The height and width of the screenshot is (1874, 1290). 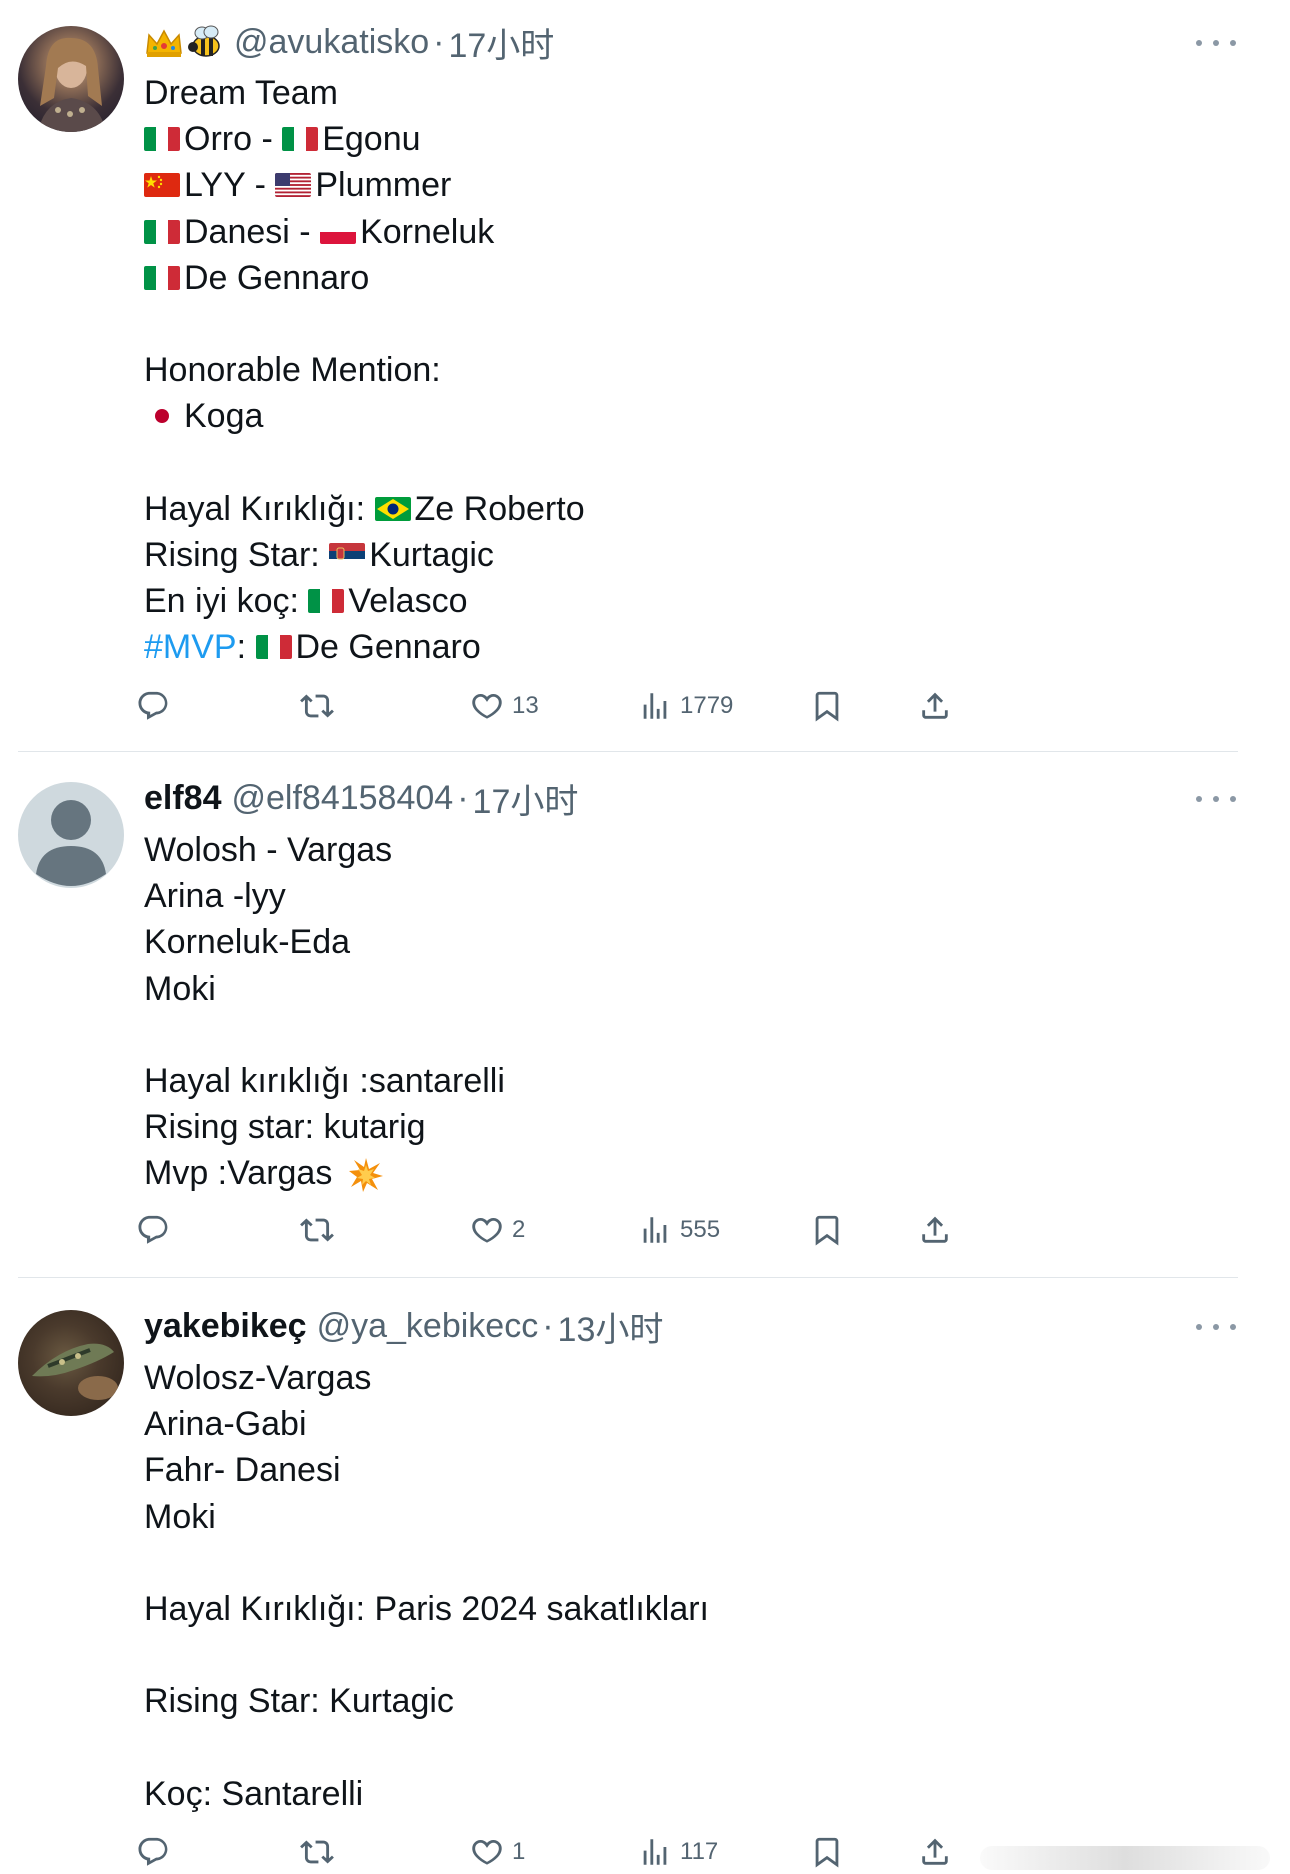 What do you see at coordinates (525, 705) in the screenshot?
I see `like-count: 13` at bounding box center [525, 705].